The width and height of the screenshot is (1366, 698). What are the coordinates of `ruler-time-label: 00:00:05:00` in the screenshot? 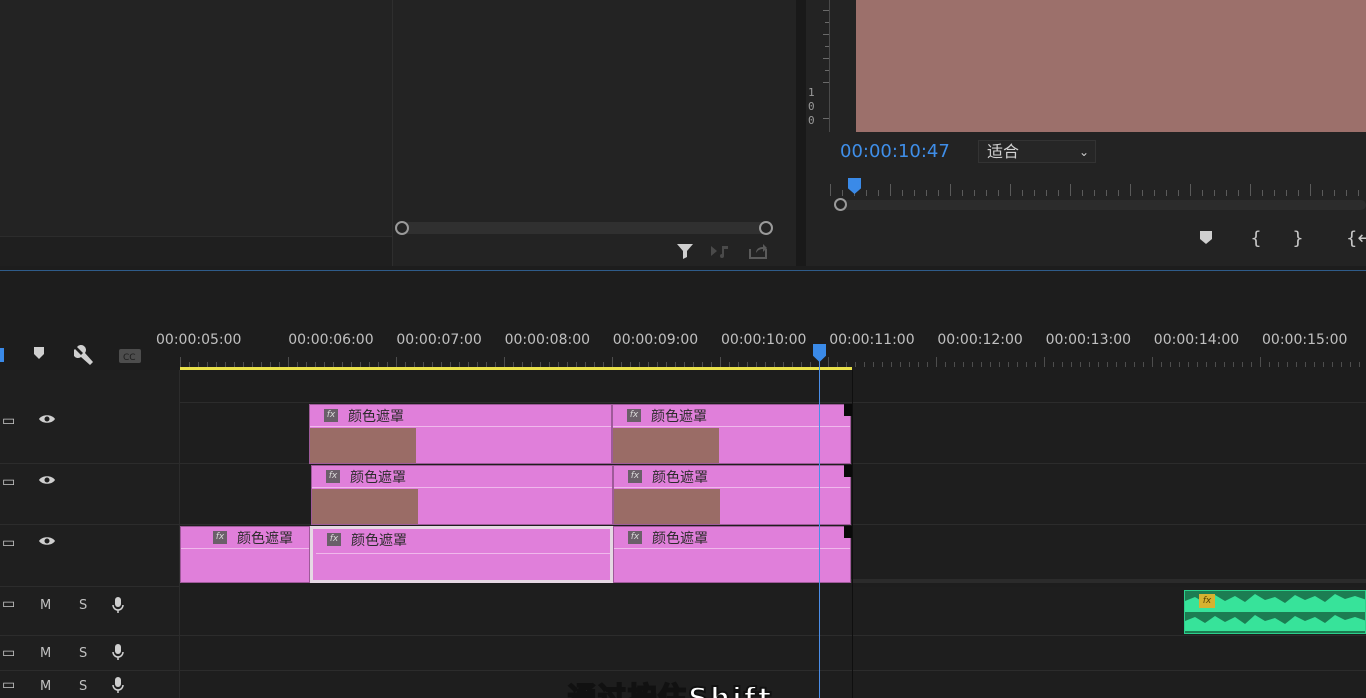 It's located at (199, 340).